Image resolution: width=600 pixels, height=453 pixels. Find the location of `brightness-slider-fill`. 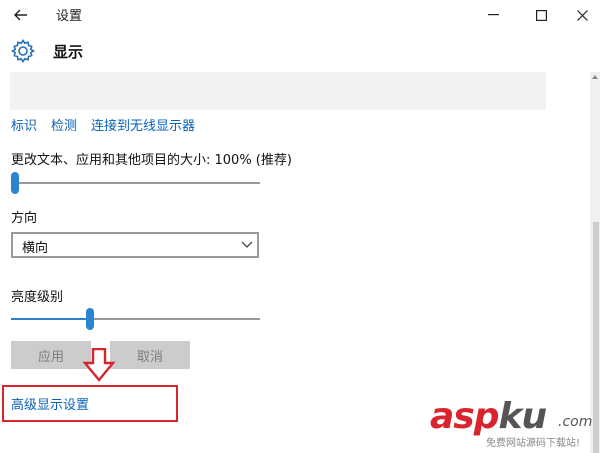

brightness-slider-fill is located at coordinates (50, 319).